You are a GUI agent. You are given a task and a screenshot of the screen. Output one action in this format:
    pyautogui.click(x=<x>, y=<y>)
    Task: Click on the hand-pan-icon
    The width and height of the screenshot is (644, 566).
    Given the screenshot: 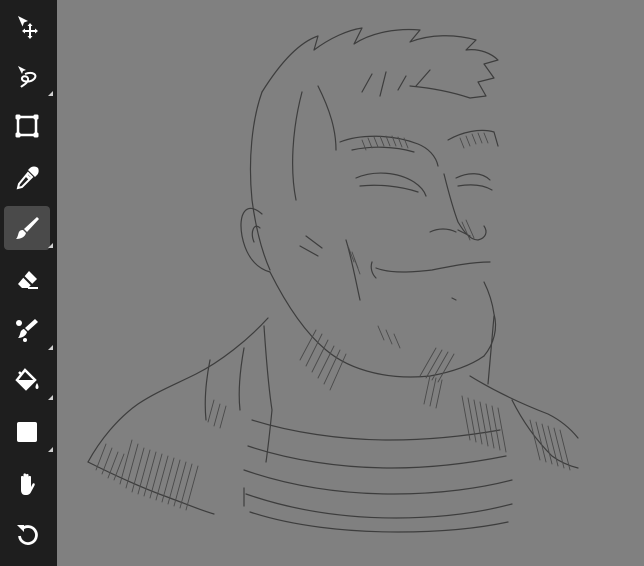 What is the action you would take?
    pyautogui.click(x=28, y=484)
    